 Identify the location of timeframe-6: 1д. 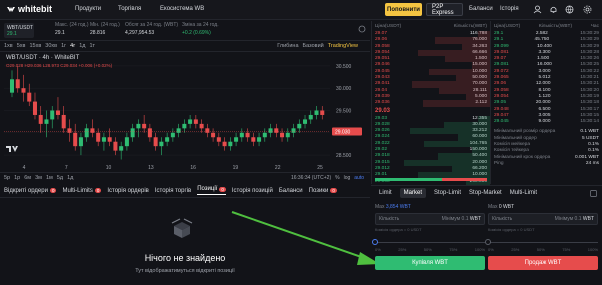
(82, 46).